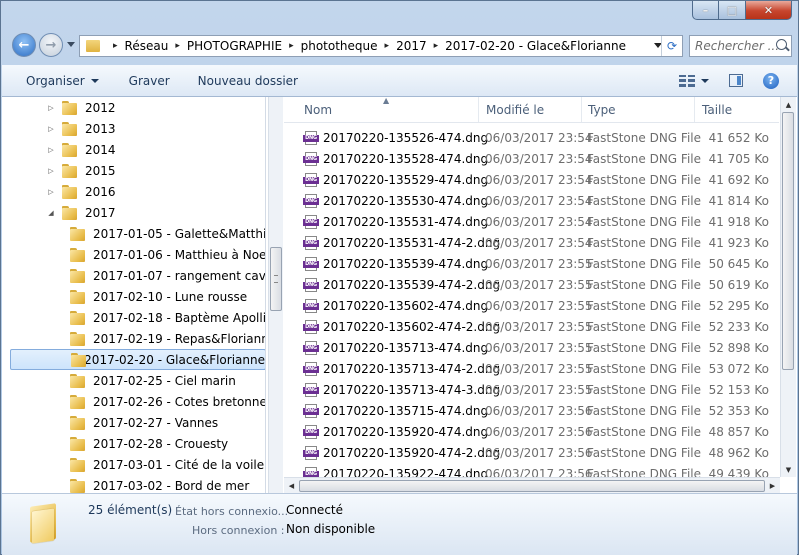 This screenshot has width=799, height=555. I want to click on tree-item-folder: 2017-02-27 - Vannes, so click(144, 422).